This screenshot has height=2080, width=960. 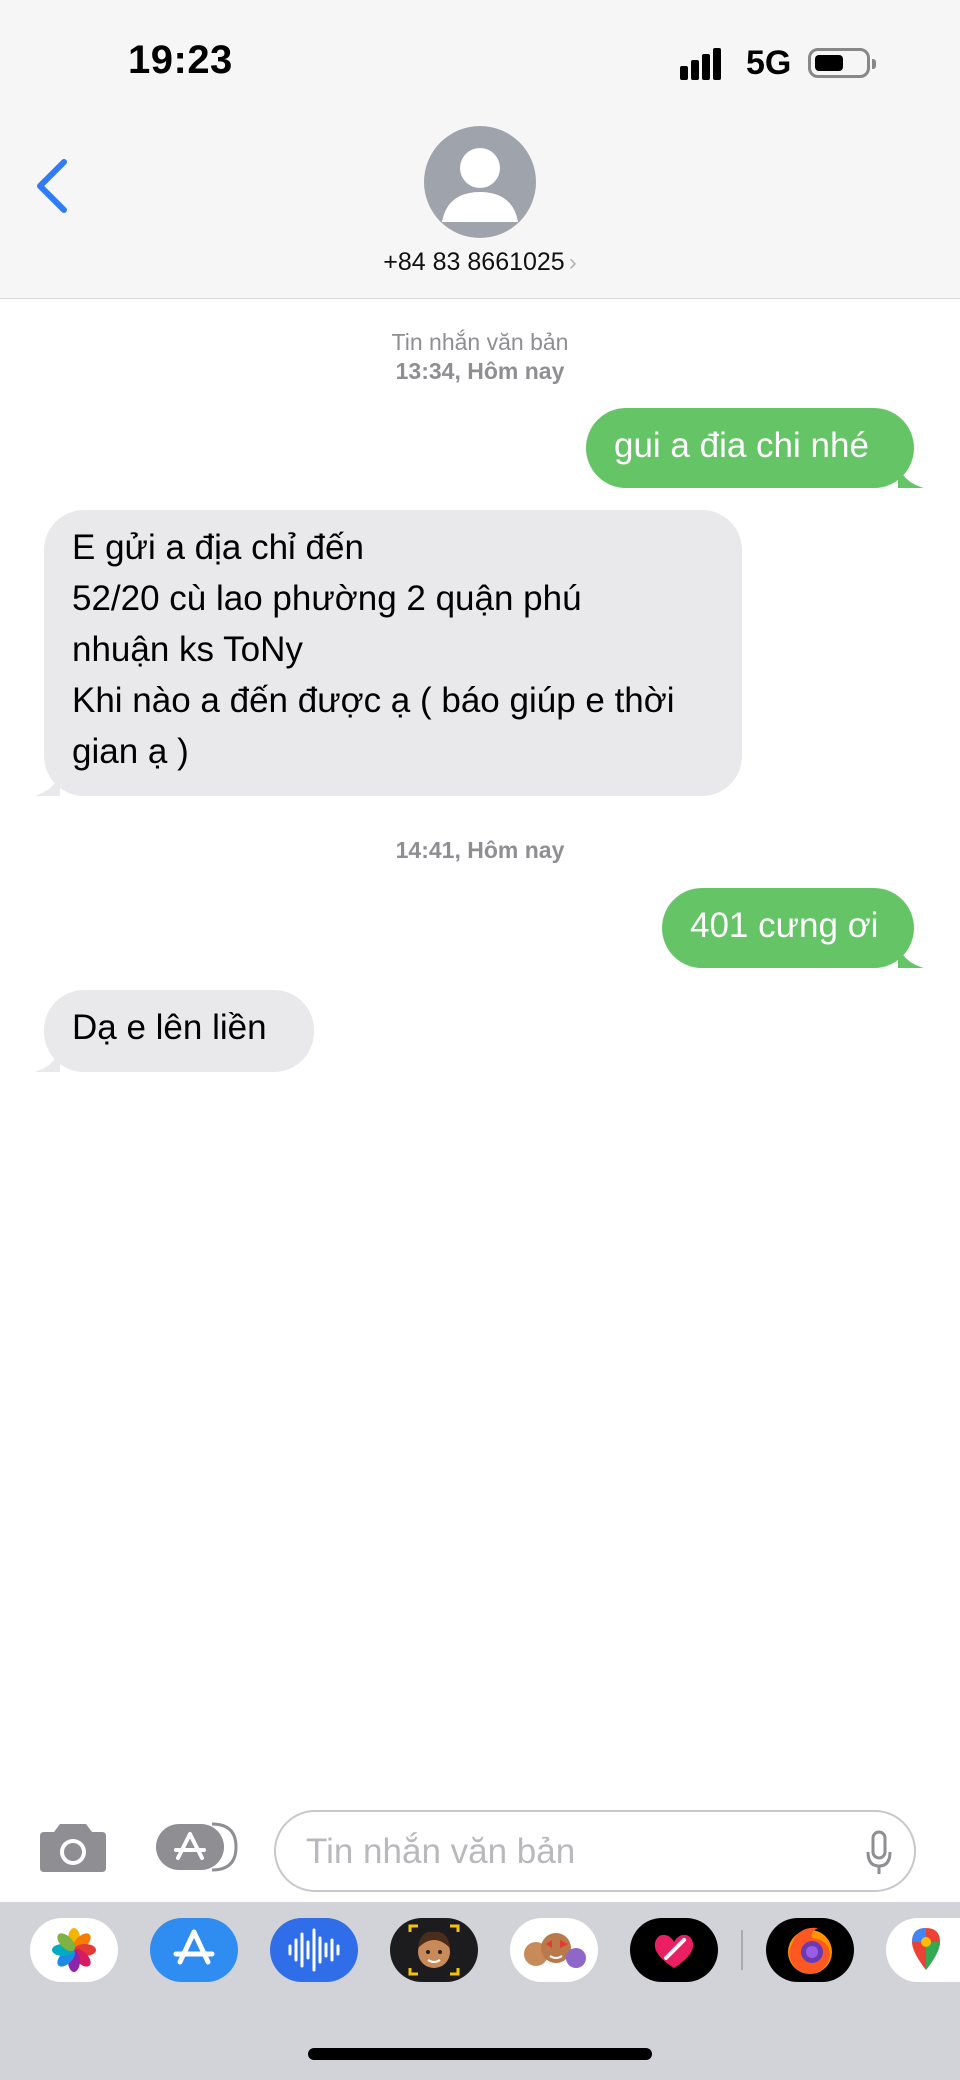 What do you see at coordinates (73, 1847) in the screenshot?
I see `camera-icon` at bounding box center [73, 1847].